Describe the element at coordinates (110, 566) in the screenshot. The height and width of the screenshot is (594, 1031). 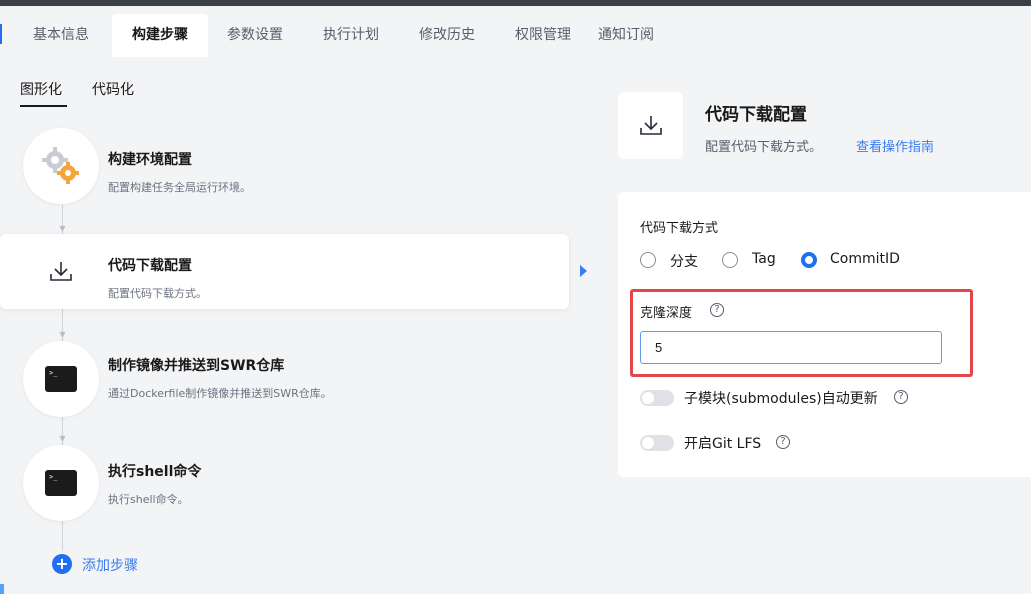
I see `add-step-label: 添加步骤` at that location.